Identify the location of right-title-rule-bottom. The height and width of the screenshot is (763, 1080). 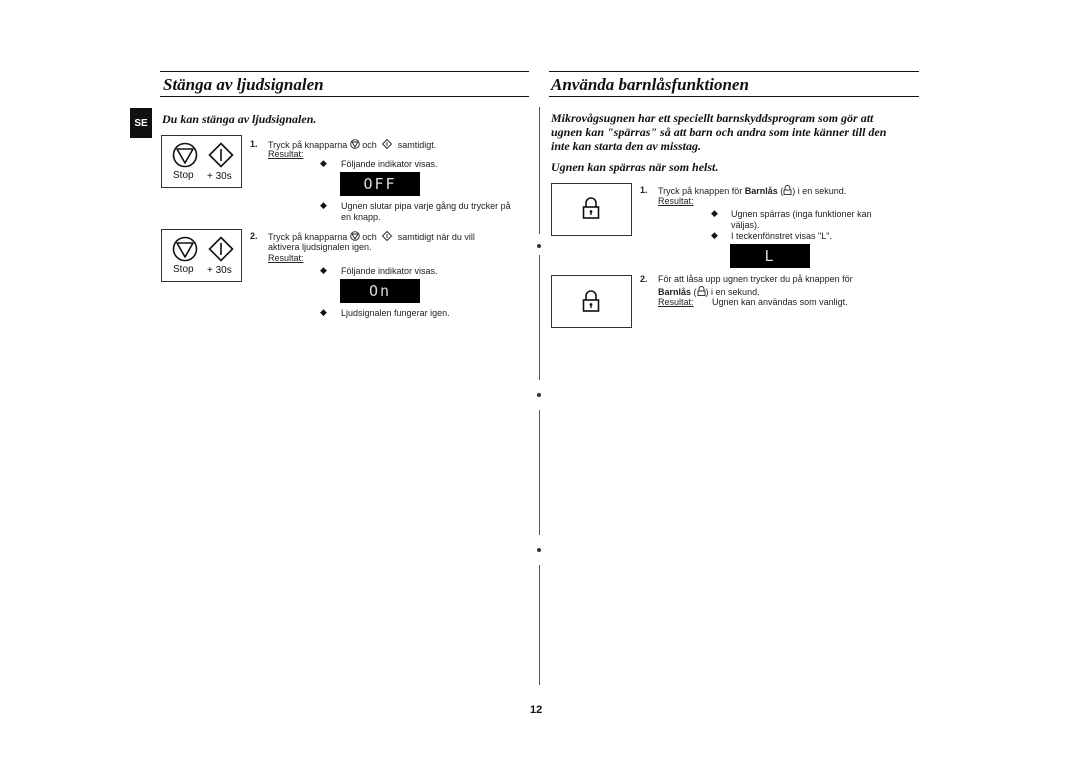
(734, 96).